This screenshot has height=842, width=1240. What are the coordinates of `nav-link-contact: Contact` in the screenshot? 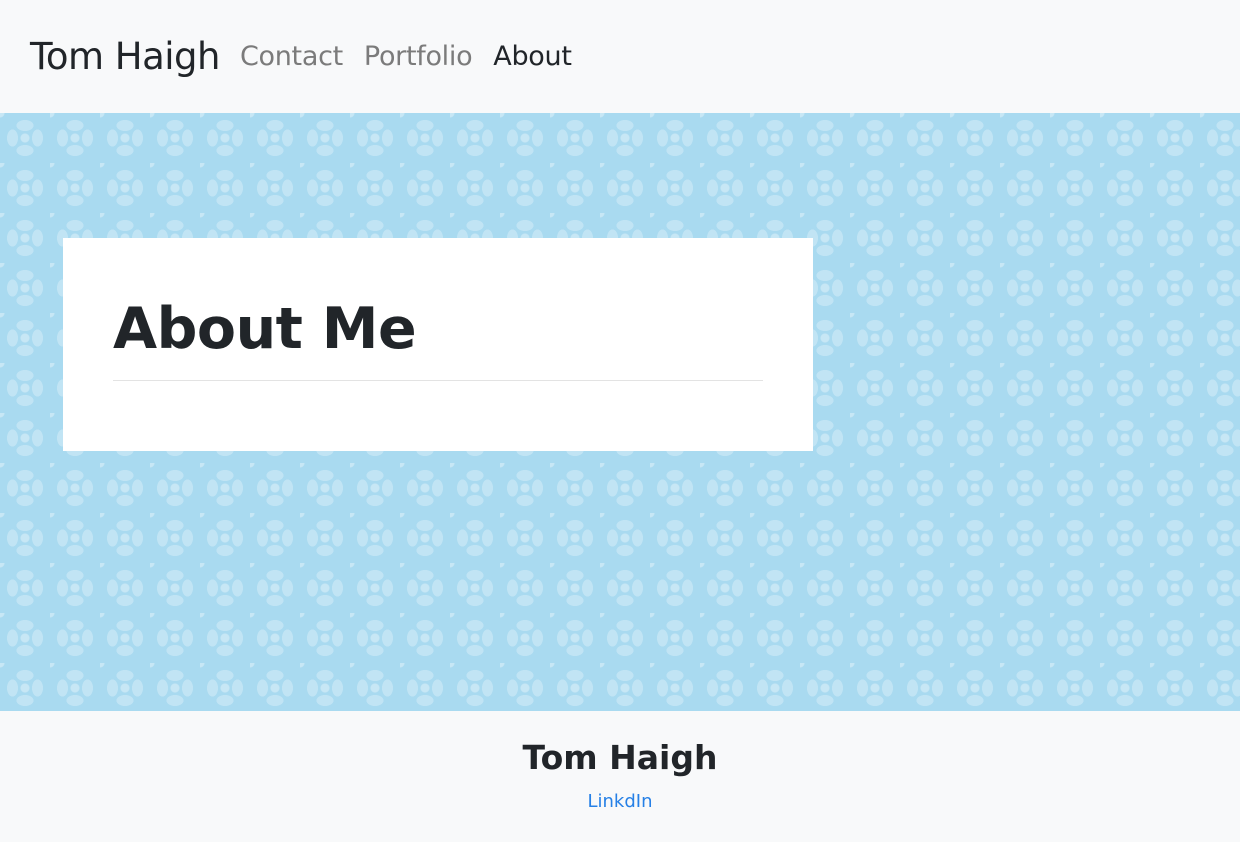 It's located at (291, 56).